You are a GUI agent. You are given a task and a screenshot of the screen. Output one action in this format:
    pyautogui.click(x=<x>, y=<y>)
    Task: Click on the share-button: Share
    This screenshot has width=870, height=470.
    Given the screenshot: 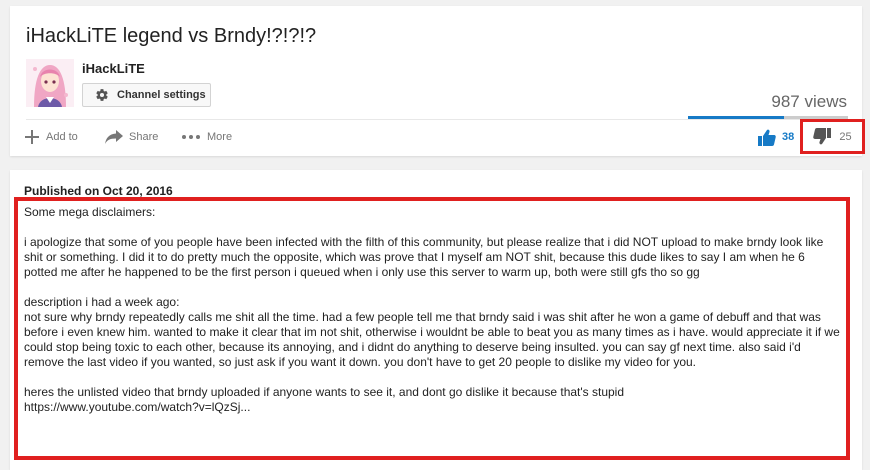 What is the action you would take?
    pyautogui.click(x=131, y=137)
    